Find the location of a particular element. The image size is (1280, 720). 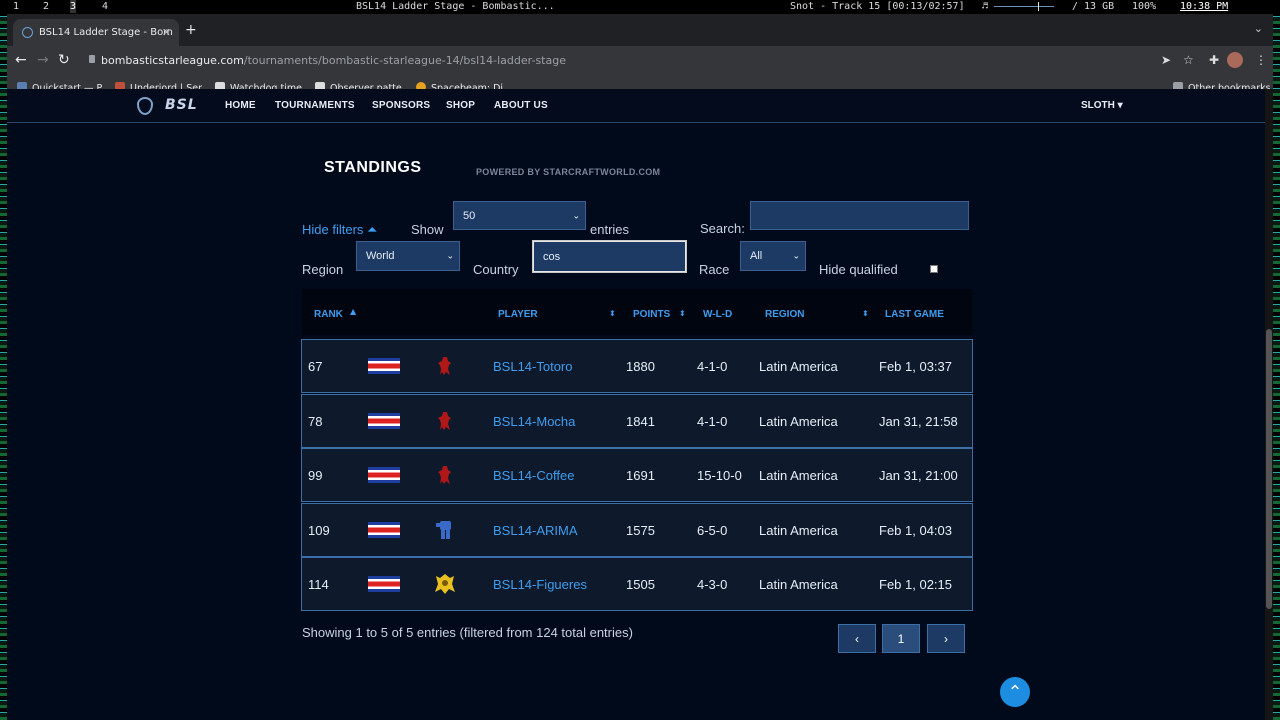

page-scrollbar is located at coordinates (1269, 404).